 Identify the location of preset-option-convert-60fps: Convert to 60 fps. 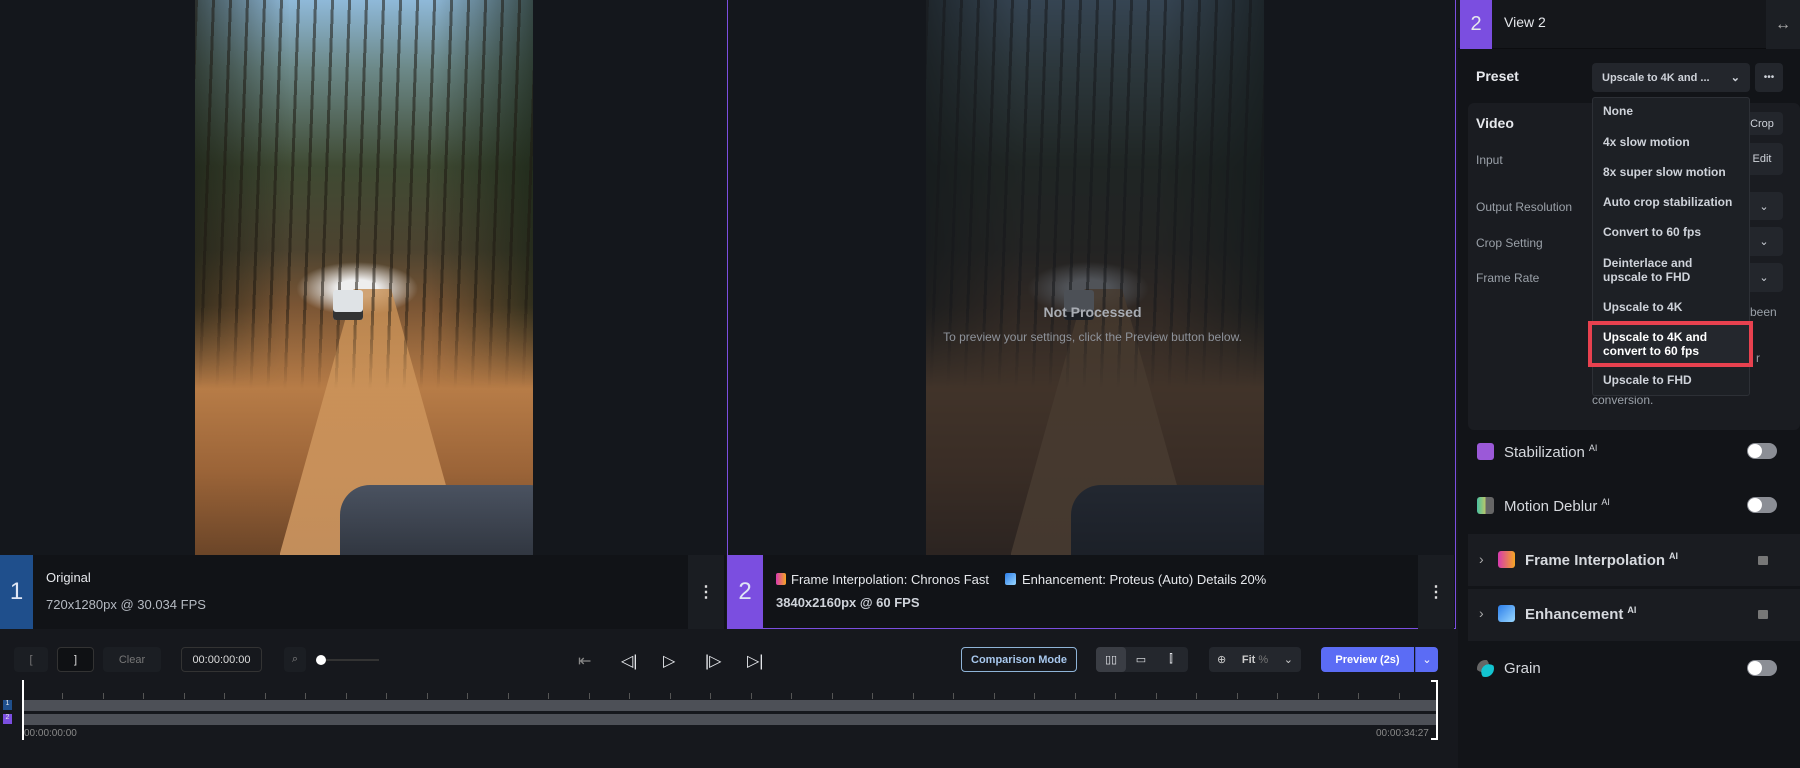
(1652, 232).